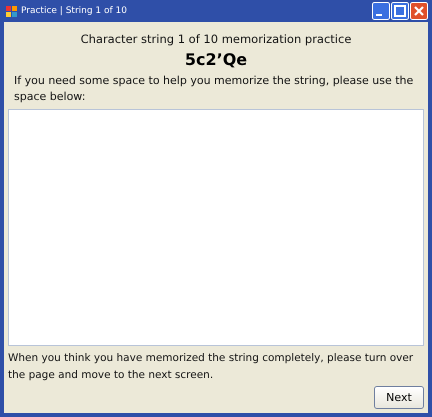  I want to click on minimize-icon, so click(381, 11).